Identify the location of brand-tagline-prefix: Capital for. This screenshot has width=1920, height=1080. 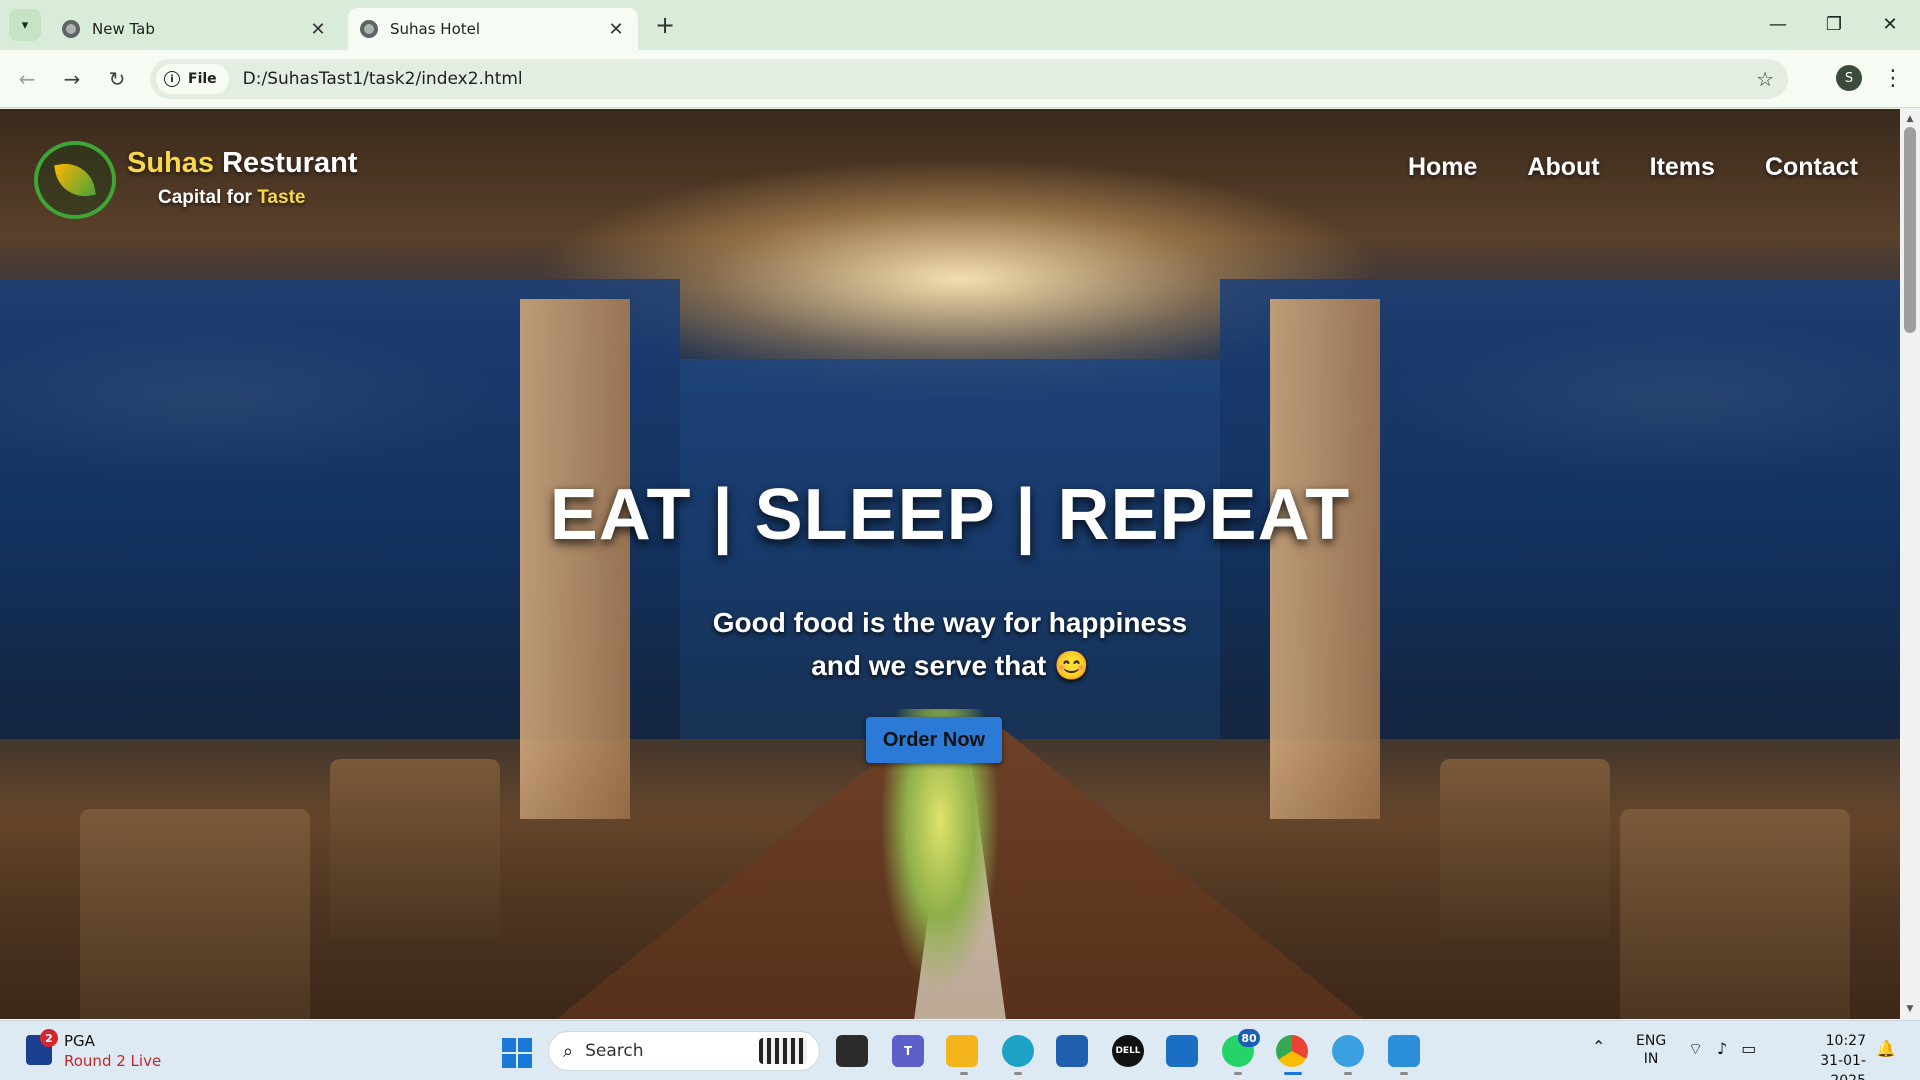
(208, 197).